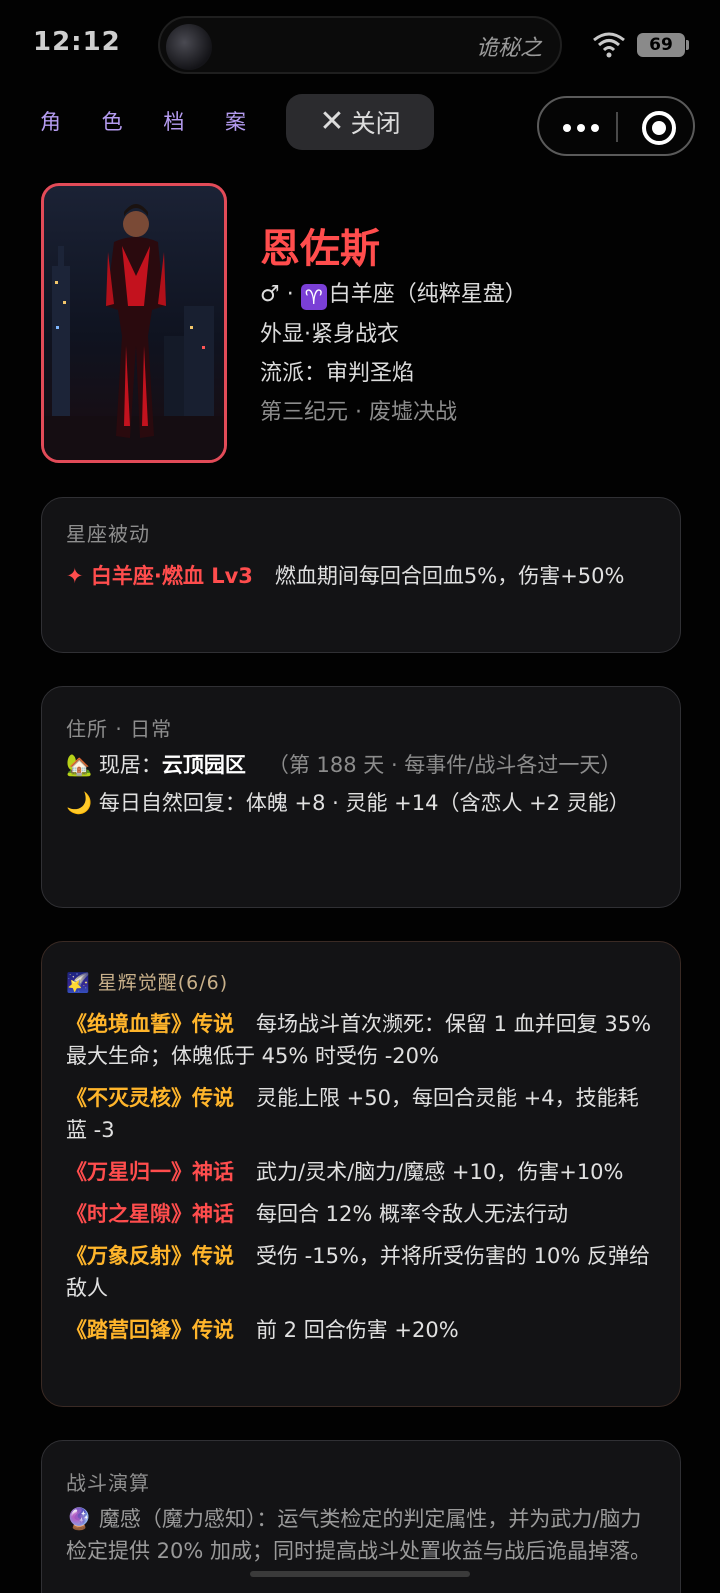  What do you see at coordinates (440, 1172) in the screenshot?
I see `awakening-desc: 武力/灵术/脑力/魔感 +10，伤害+10%` at bounding box center [440, 1172].